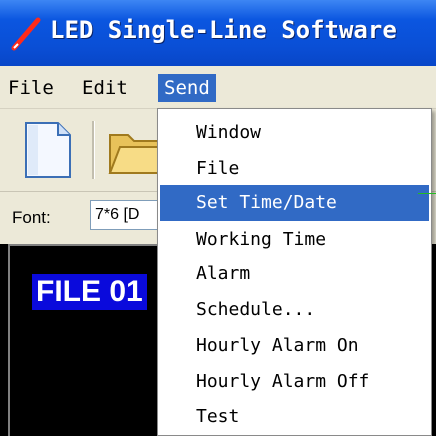 This screenshot has width=436, height=436. Describe the element at coordinates (277, 345) in the screenshot. I see `menu-item-label: Hourly Alarm On` at that location.